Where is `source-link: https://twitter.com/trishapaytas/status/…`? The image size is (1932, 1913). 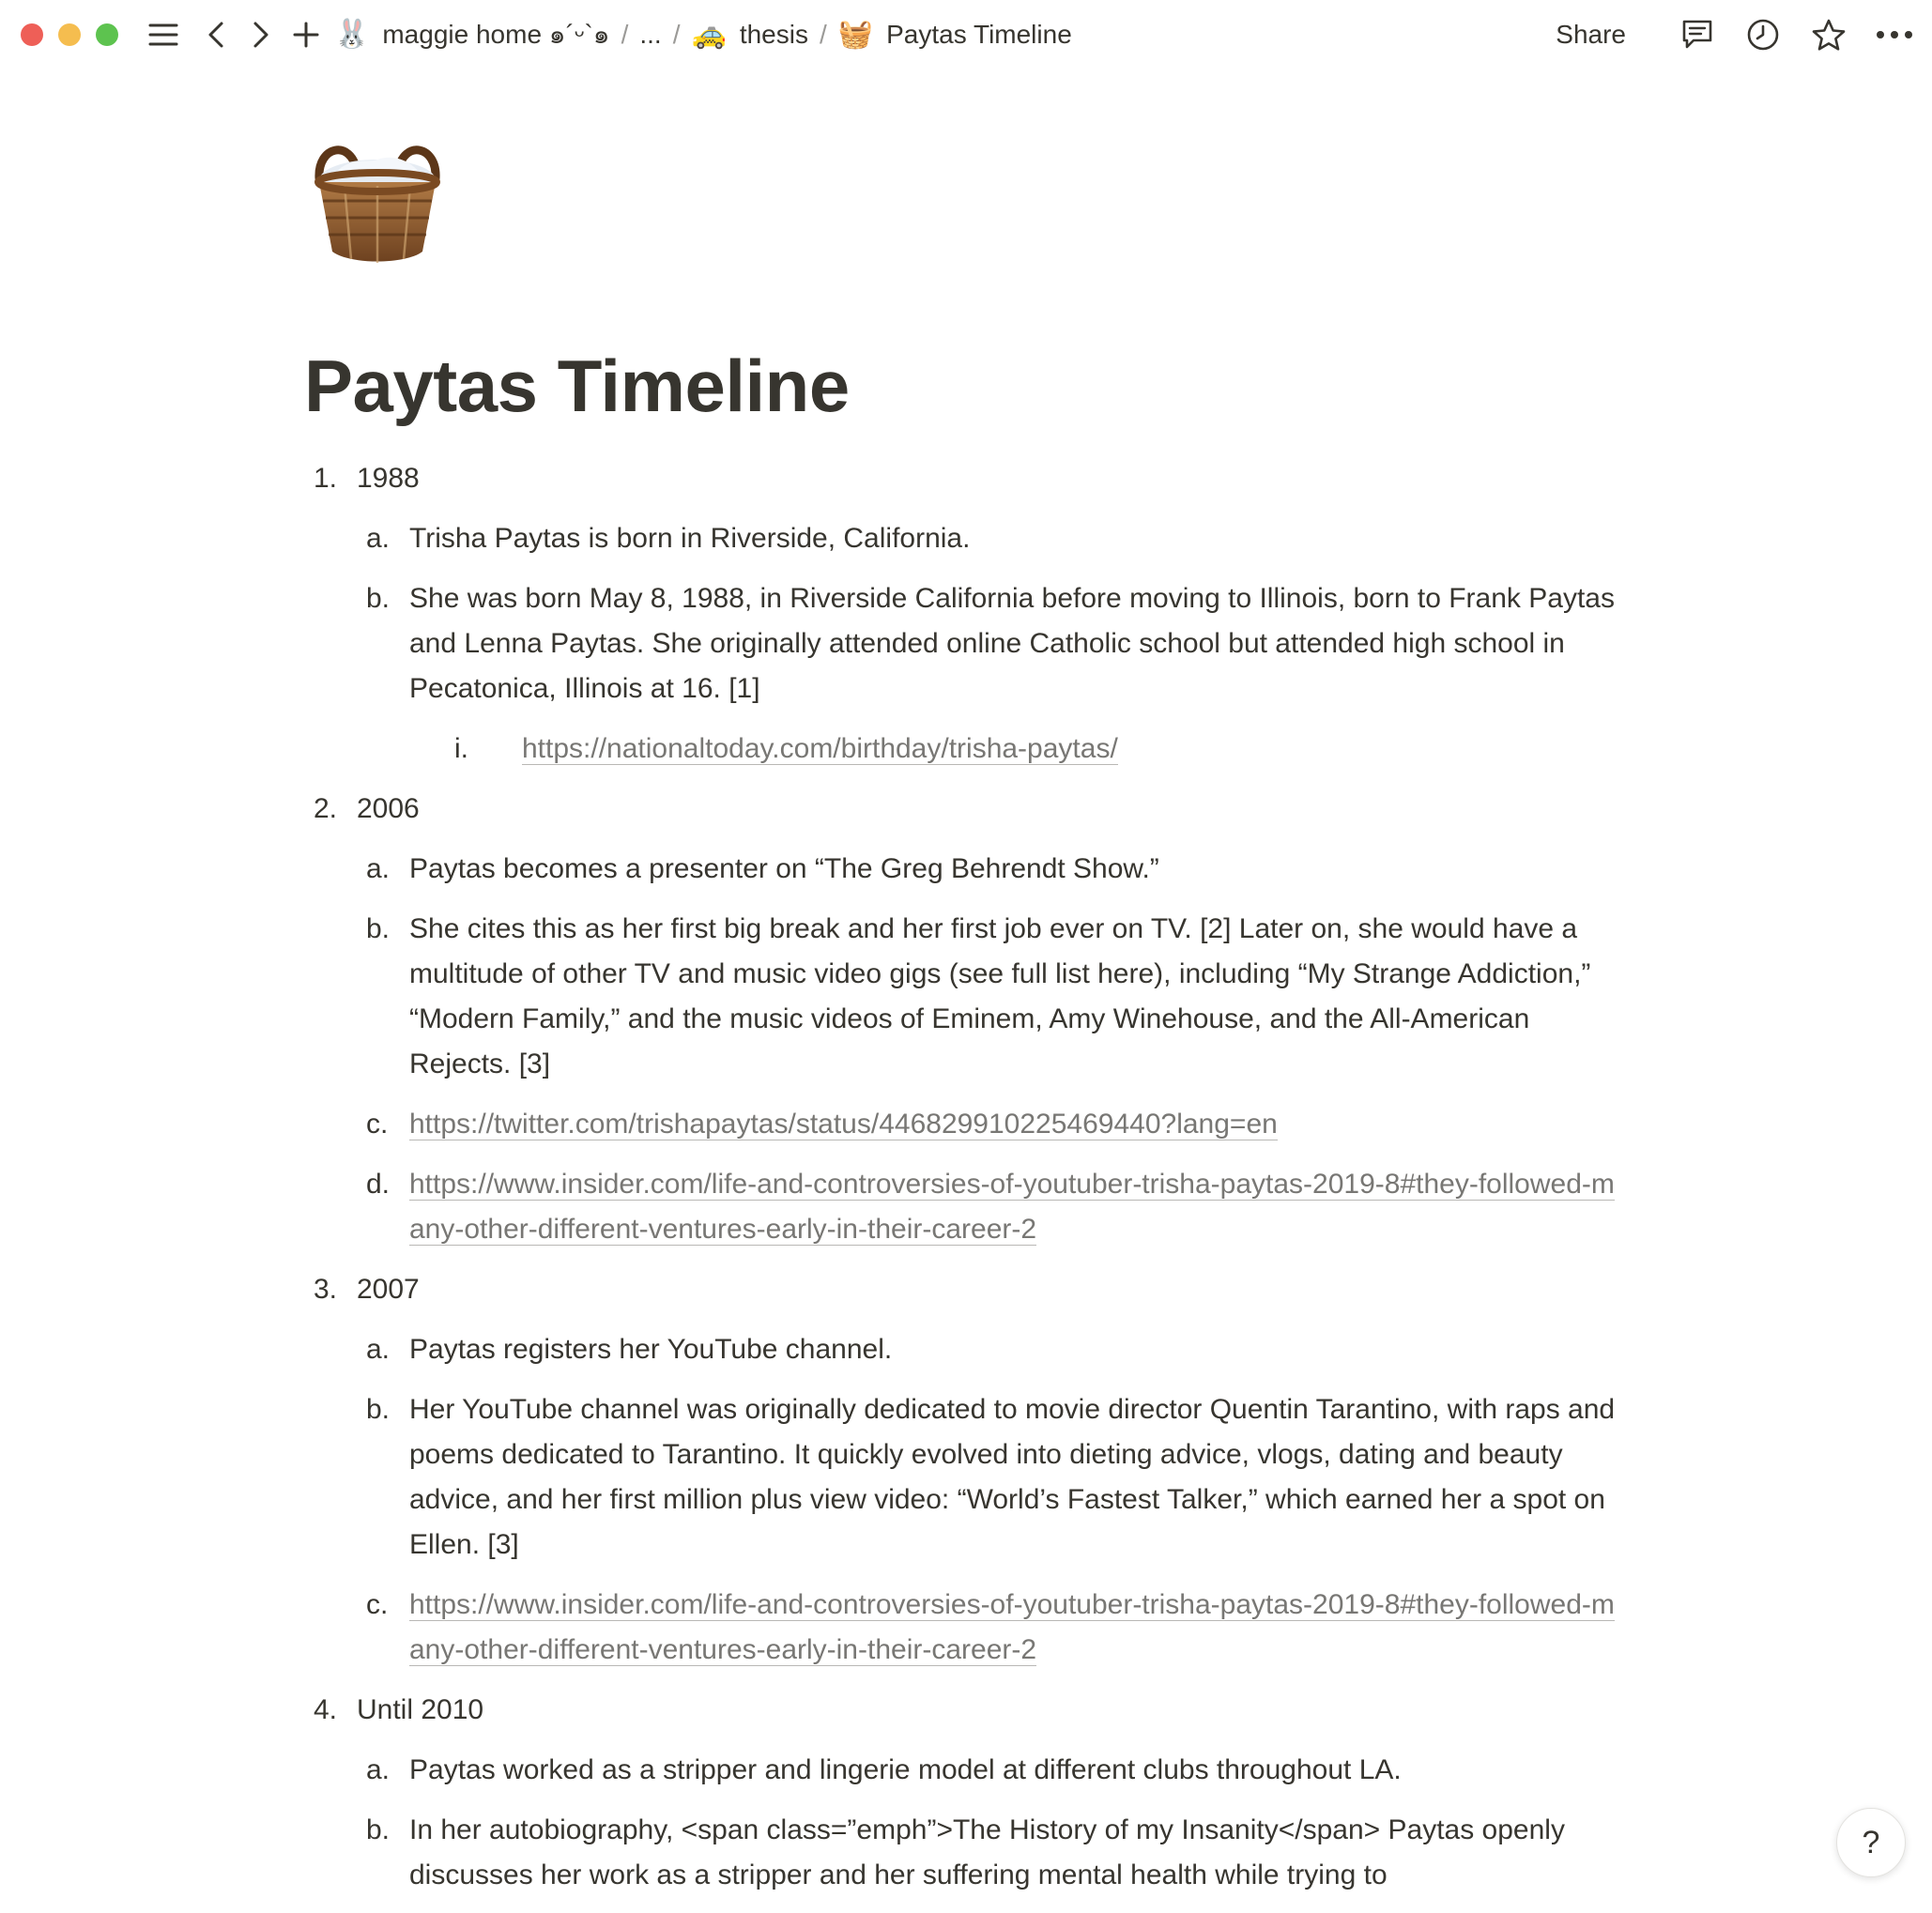 source-link: https://twitter.com/trishapaytas/status/… is located at coordinates (844, 1124).